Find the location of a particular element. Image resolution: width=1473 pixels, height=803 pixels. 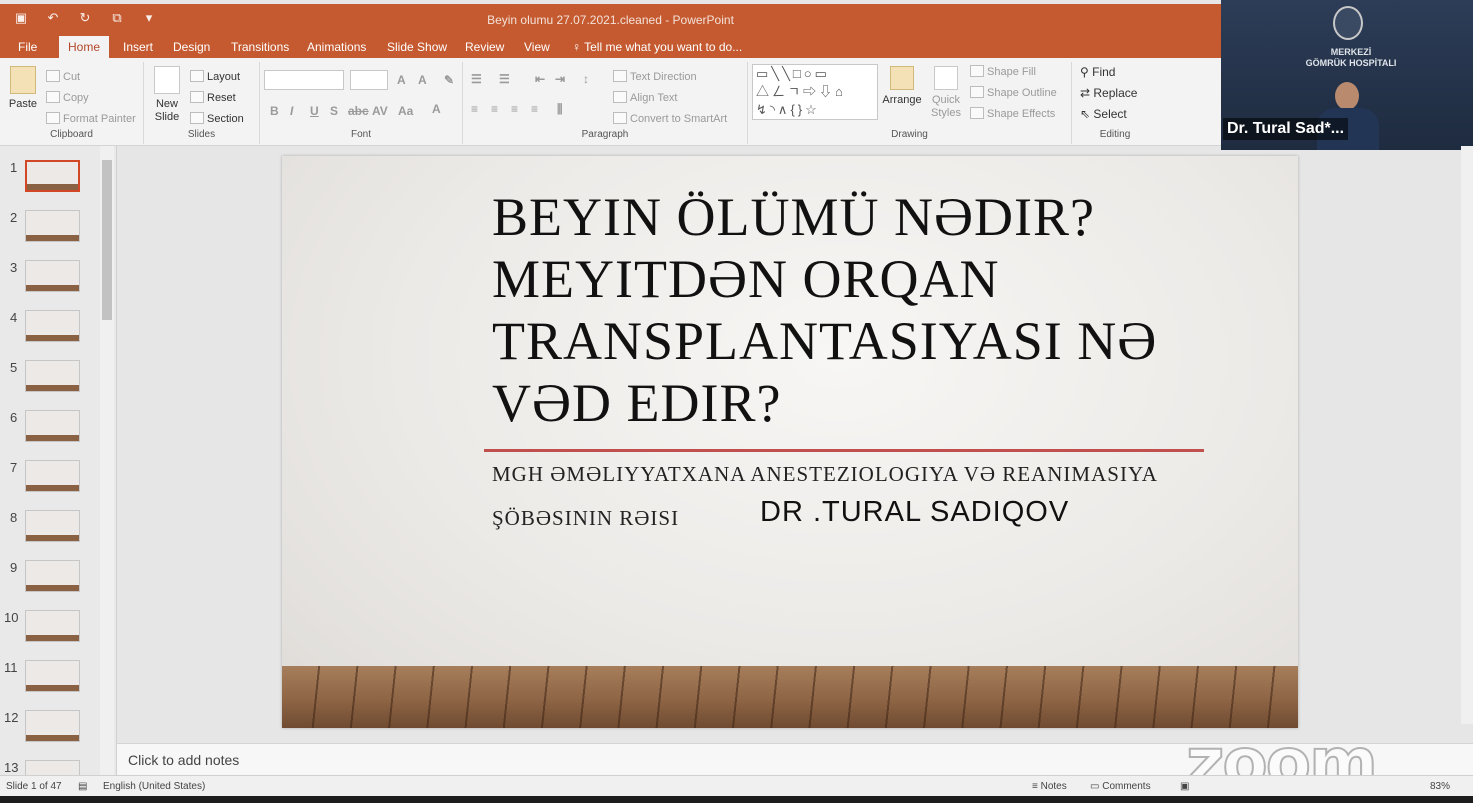

thumbnail-item: 13 is located at coordinates (50, 767).